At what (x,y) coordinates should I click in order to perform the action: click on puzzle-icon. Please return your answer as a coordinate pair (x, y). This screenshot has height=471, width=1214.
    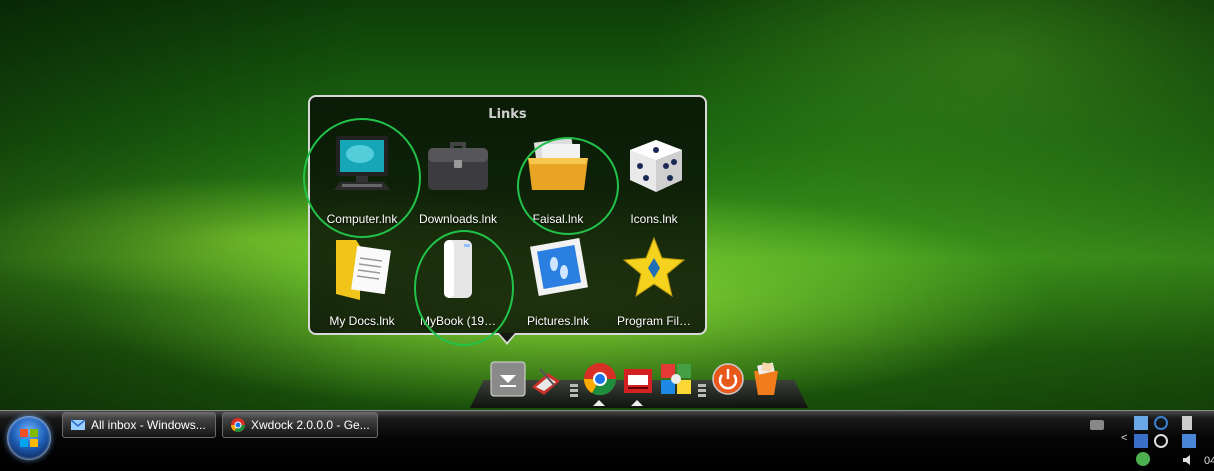
    Looking at the image, I should click on (676, 379).